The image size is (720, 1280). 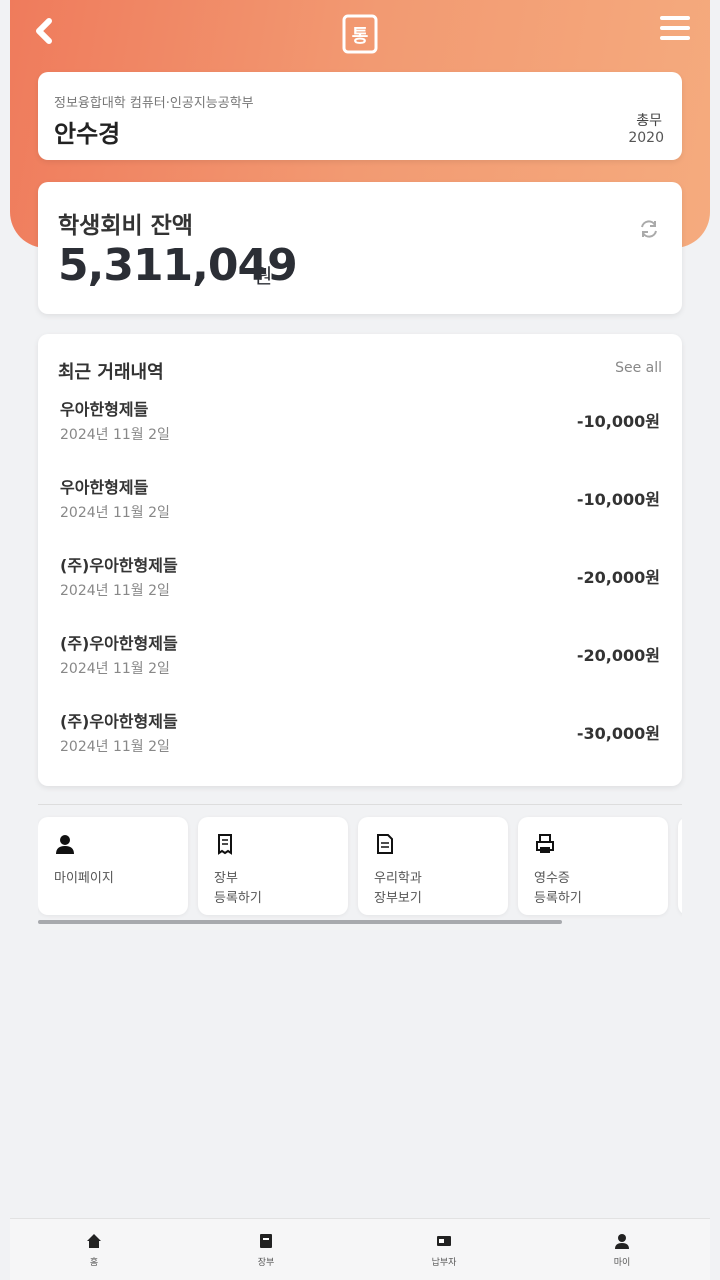 I want to click on payment-icon, so click(x=444, y=1241).